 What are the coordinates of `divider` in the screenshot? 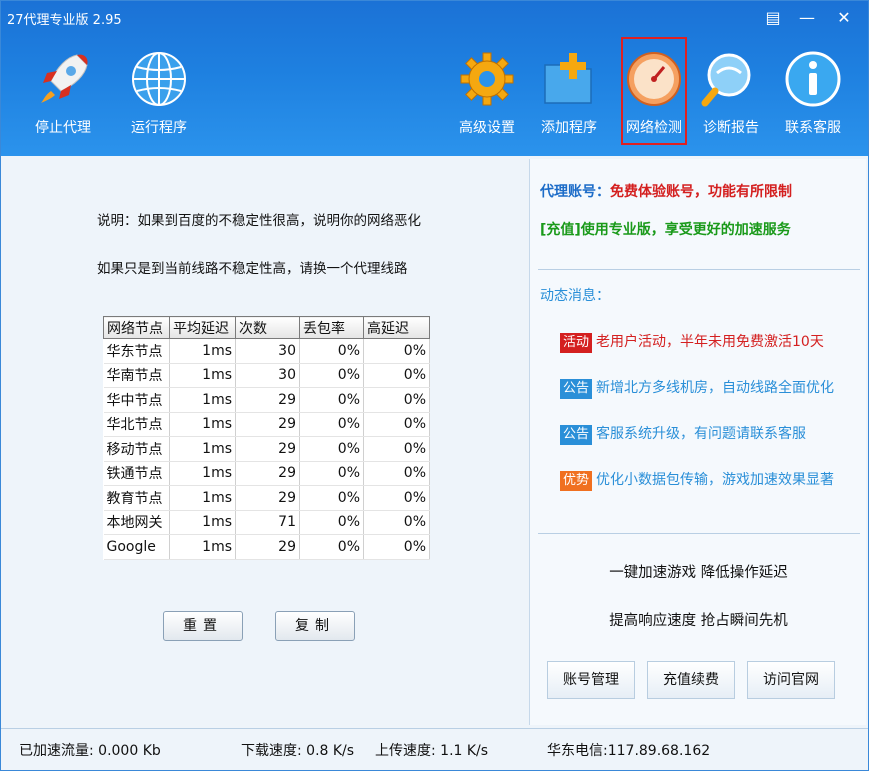 It's located at (699, 533).